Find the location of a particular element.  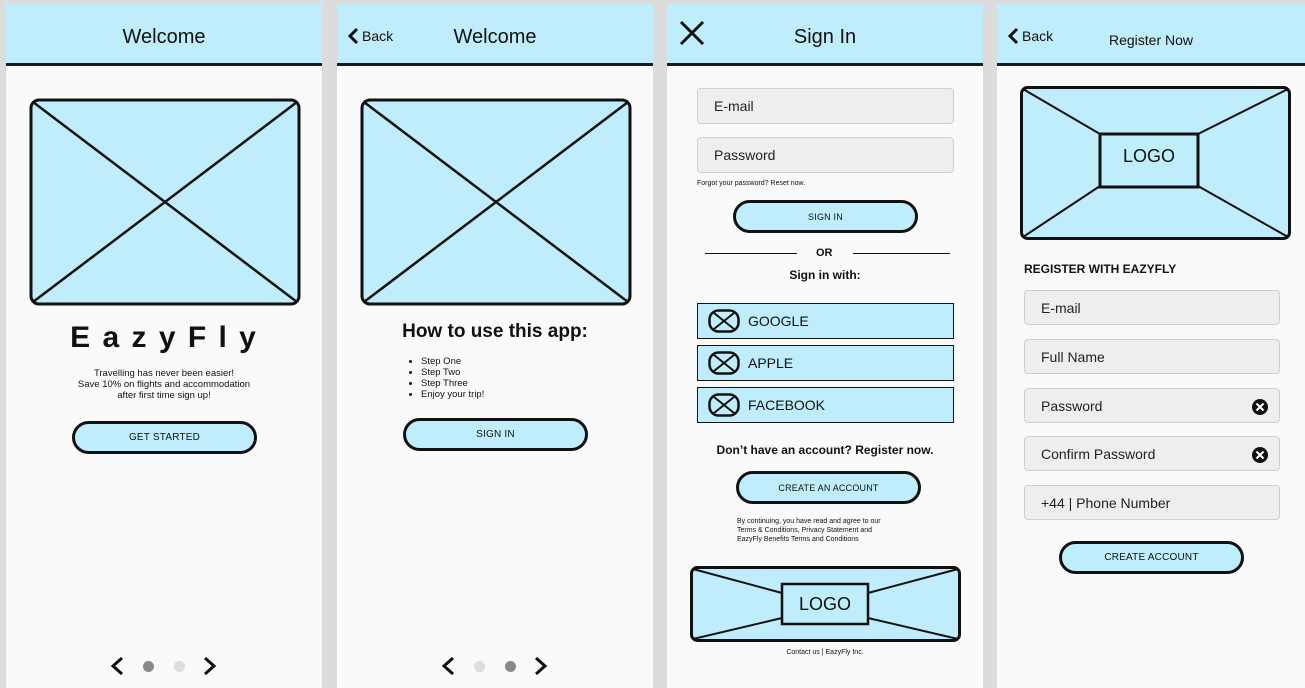

google-label: GOOGLE is located at coordinates (778, 321).